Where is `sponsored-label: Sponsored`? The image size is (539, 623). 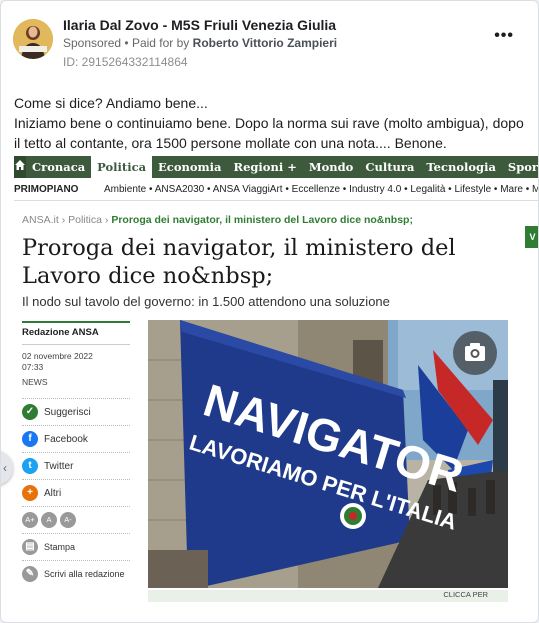
sponsored-label: Sponsored is located at coordinates (92, 43).